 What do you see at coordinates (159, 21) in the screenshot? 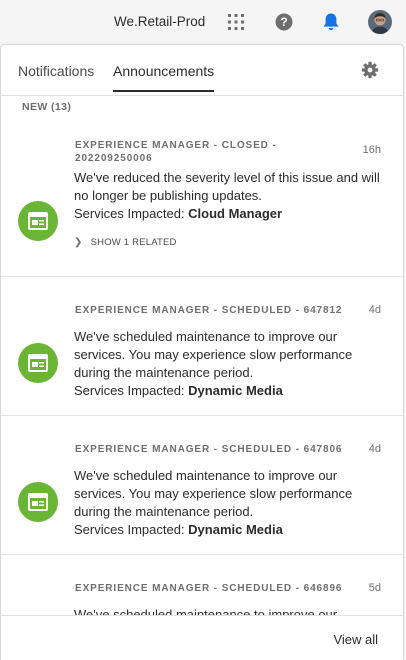
I see `org-switcher: We.Retail-Prod` at bounding box center [159, 21].